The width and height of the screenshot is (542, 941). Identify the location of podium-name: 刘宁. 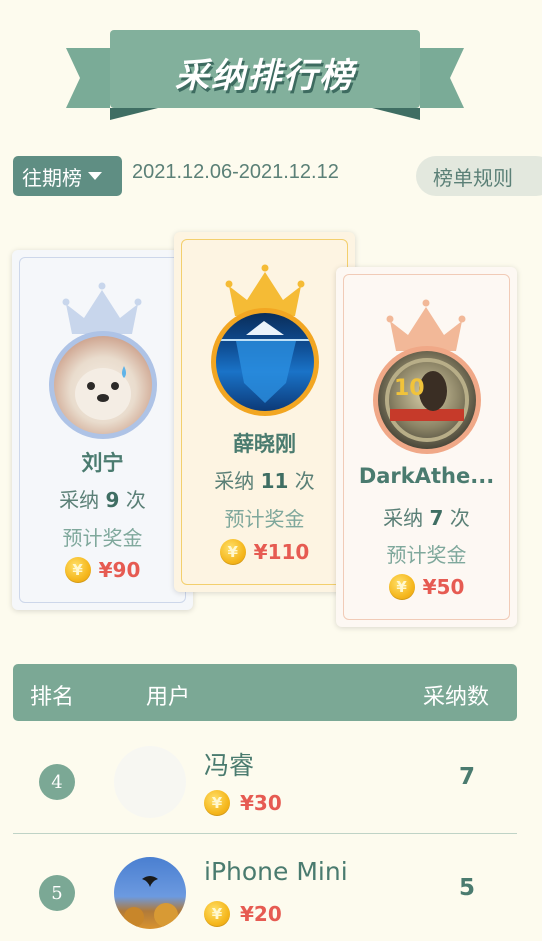
(102, 463).